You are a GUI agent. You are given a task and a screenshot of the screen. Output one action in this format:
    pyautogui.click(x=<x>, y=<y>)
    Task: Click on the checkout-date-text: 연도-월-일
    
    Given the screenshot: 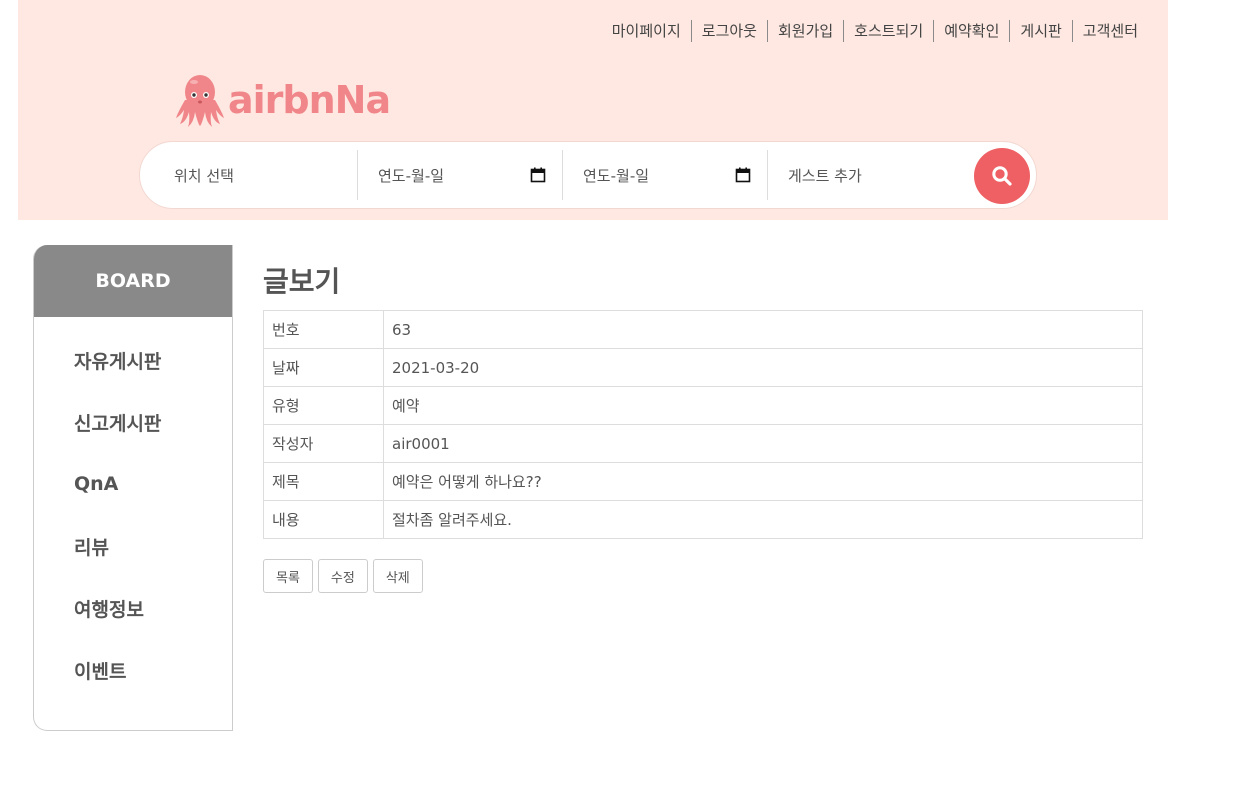 What is the action you would take?
    pyautogui.click(x=616, y=175)
    